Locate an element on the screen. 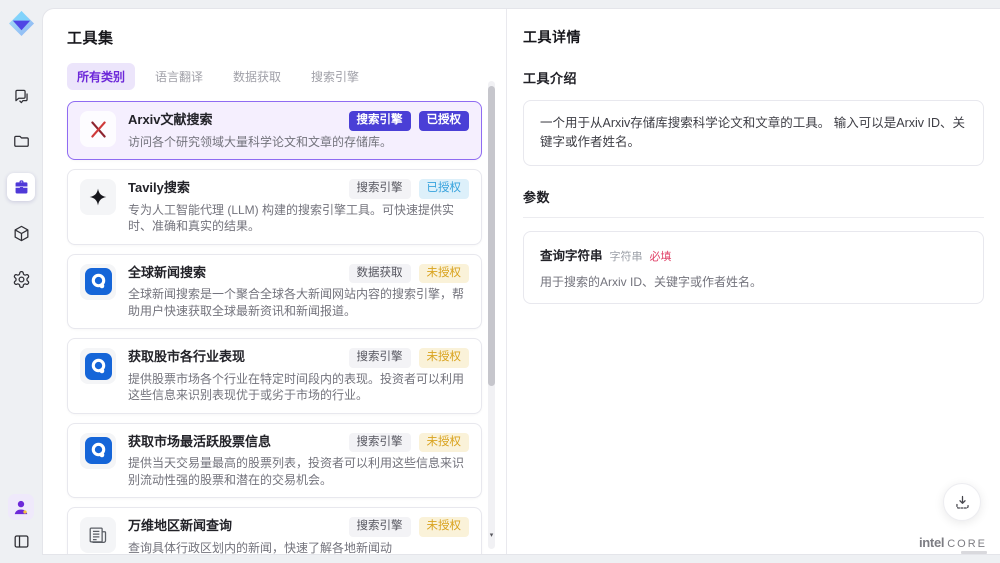 Image resolution: width=1000 pixels, height=563 pixels. intel-core-logo: intel CORE is located at coordinates (952, 544).